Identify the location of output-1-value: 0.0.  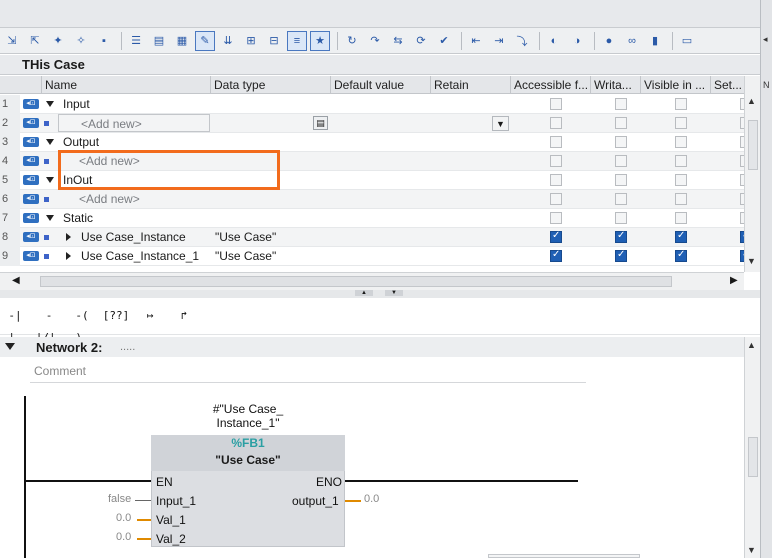
(371, 499).